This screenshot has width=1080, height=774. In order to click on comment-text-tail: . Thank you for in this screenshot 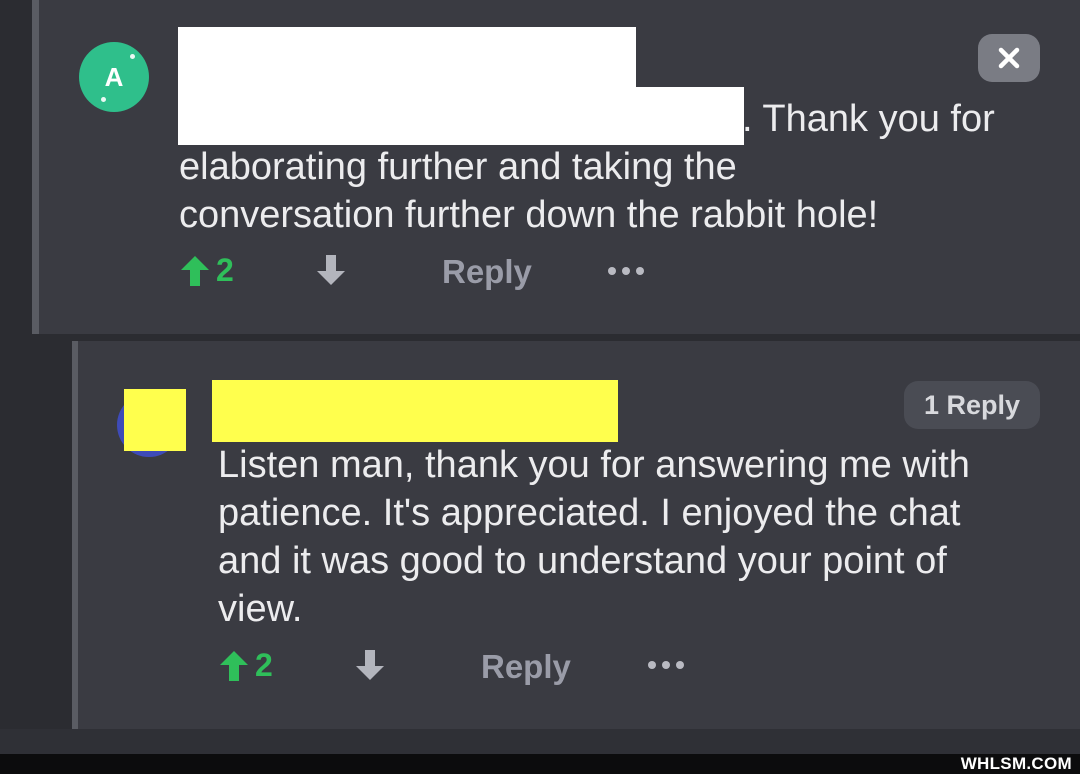, I will do `click(868, 119)`.